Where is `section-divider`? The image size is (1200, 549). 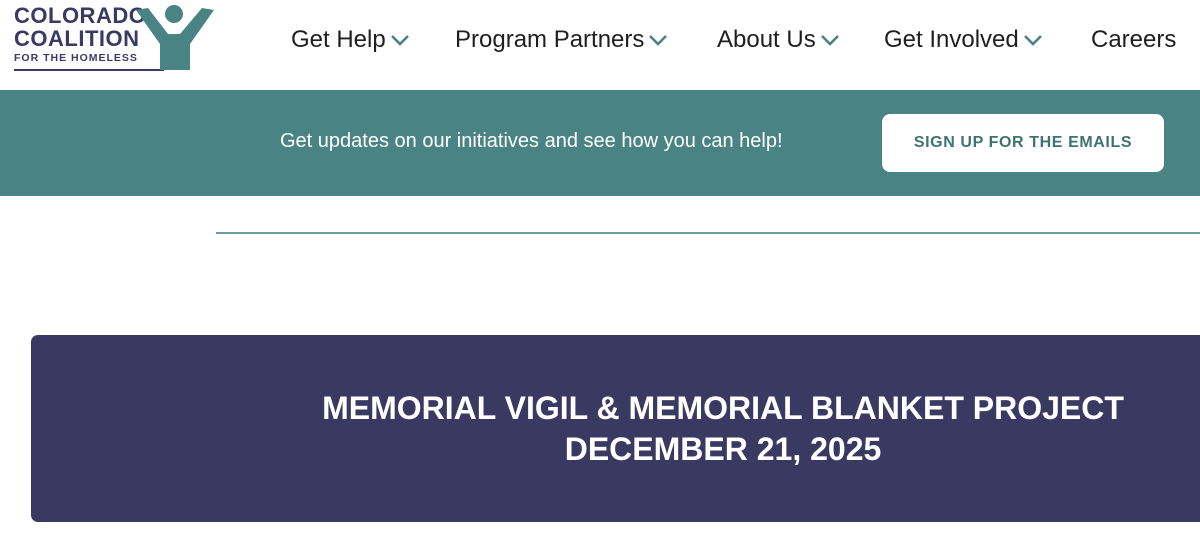
section-divider is located at coordinates (708, 233).